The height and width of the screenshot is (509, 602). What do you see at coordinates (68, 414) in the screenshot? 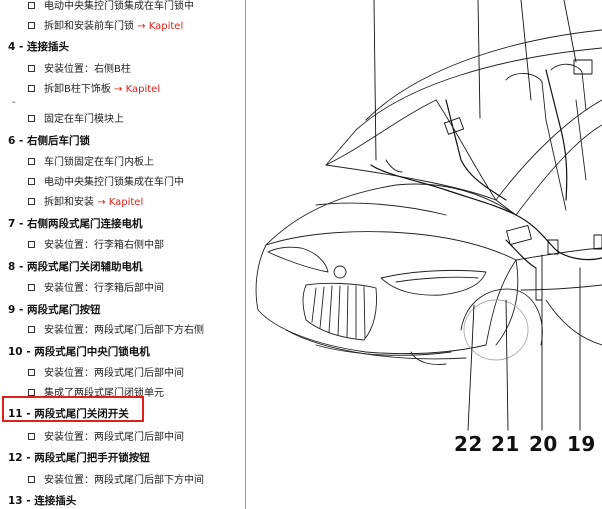
I see `item-heading-highlighted: 11 - 两段式尾门关闭开关` at bounding box center [68, 414].